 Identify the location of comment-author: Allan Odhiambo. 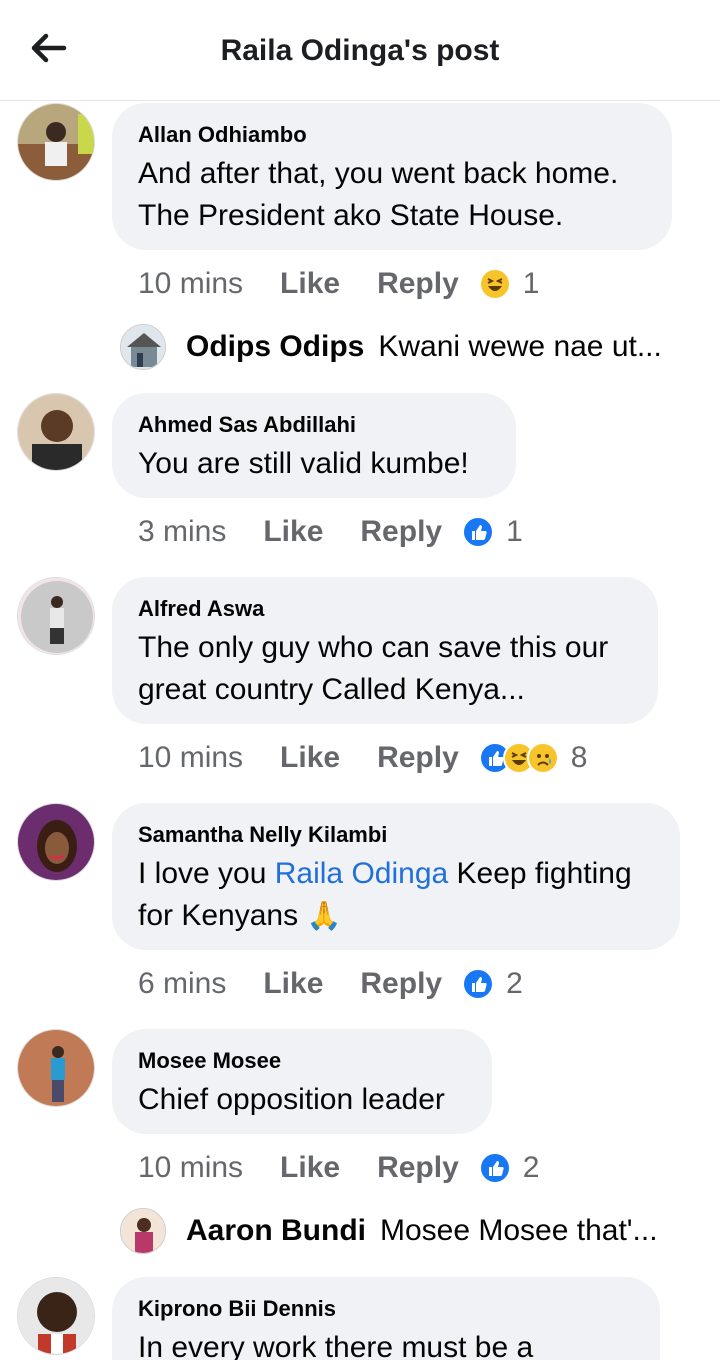
(392, 135).